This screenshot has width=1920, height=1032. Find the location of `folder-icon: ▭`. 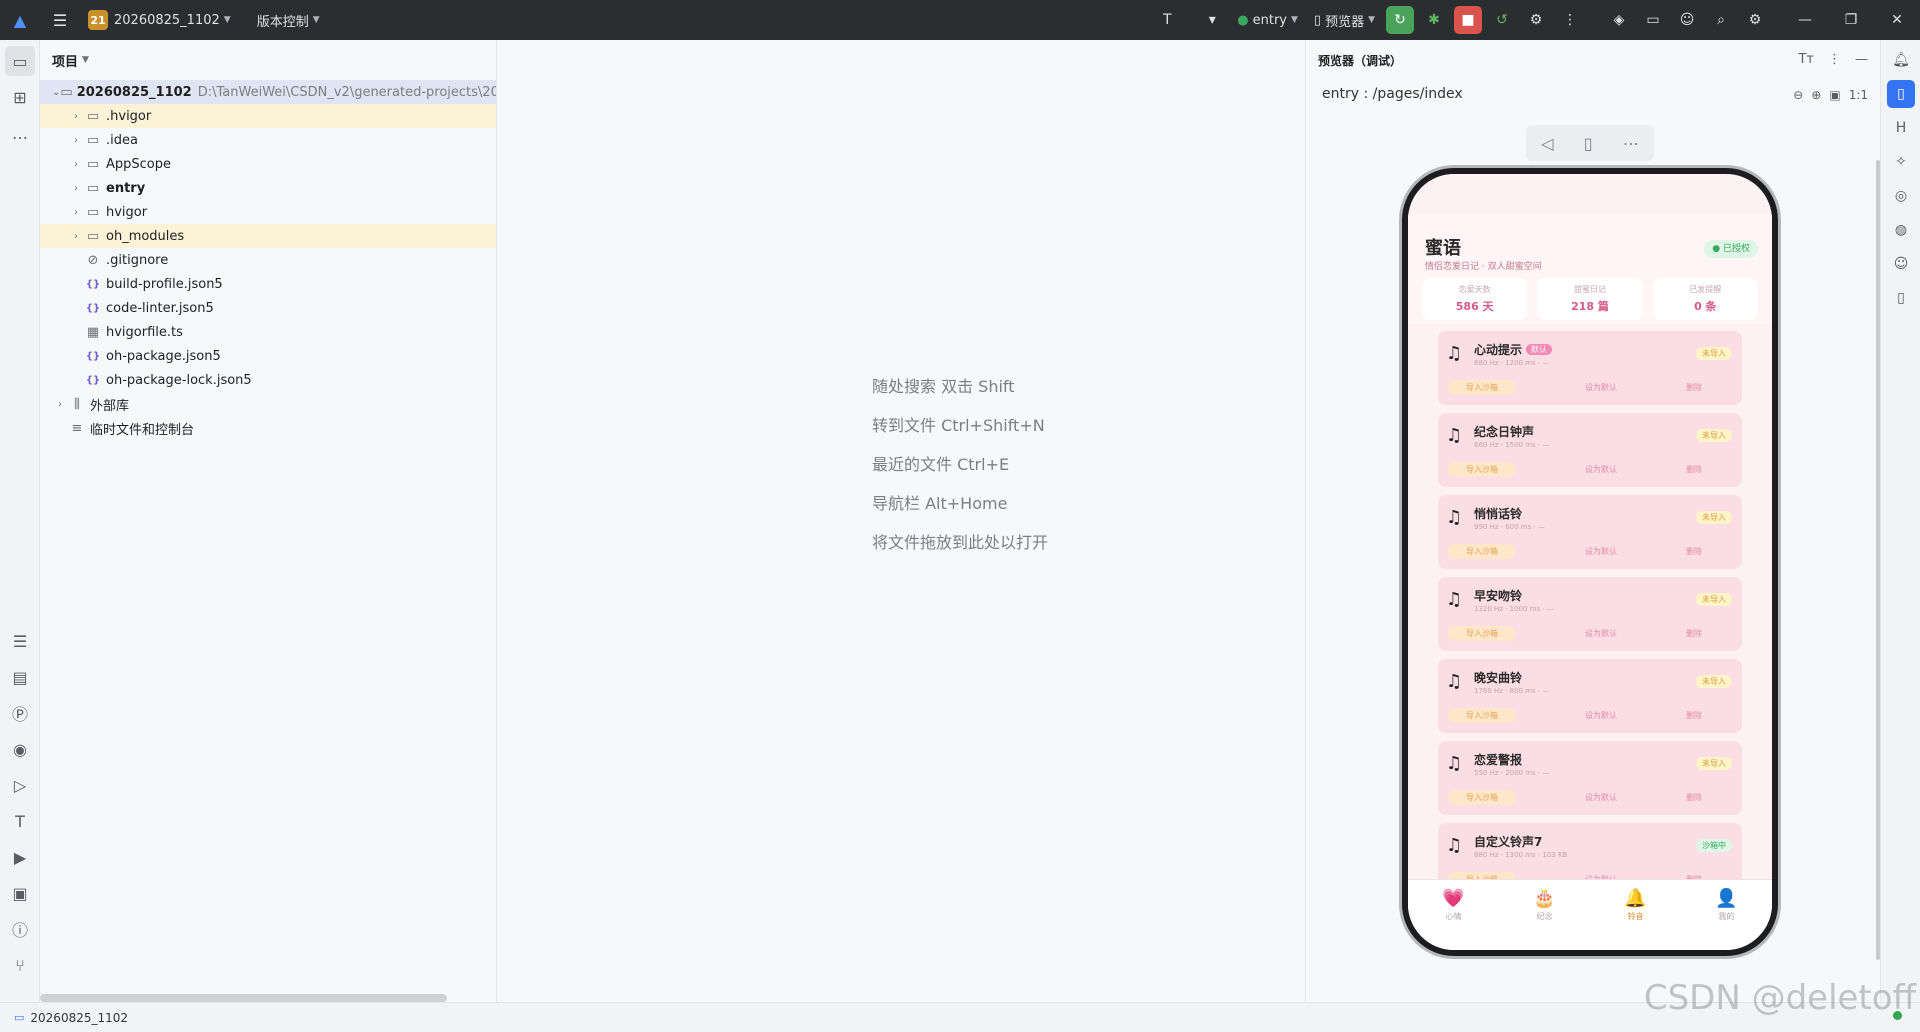

folder-icon: ▭ is located at coordinates (1653, 20).